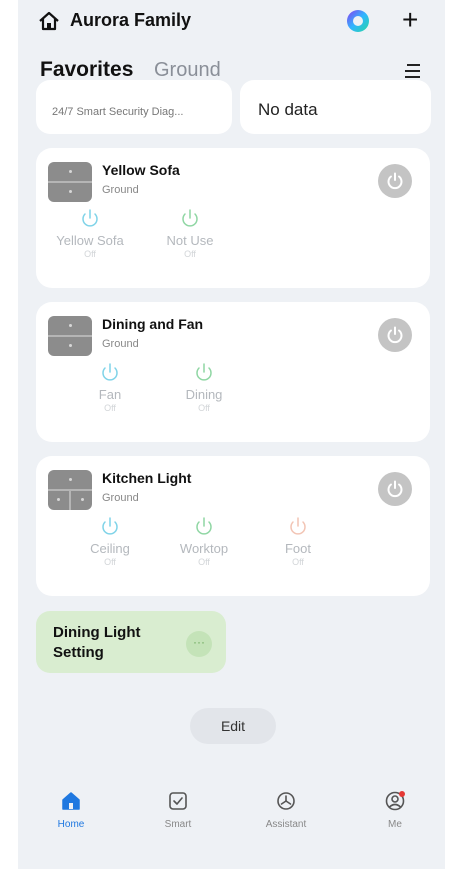 This screenshot has height=869, width=453. Describe the element at coordinates (204, 394) in the screenshot. I see `gang-label: Dining` at that location.